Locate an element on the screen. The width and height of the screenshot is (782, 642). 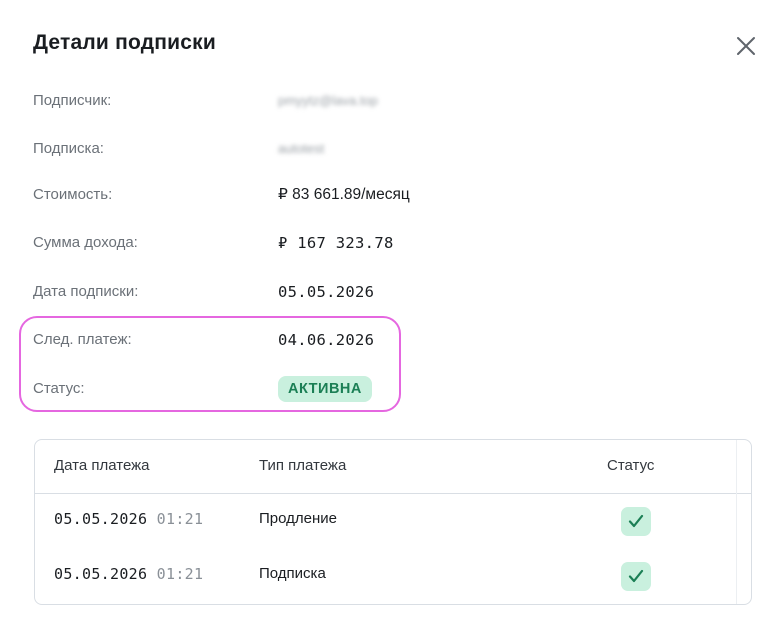
subscription-value: autotest is located at coordinates (301, 148).